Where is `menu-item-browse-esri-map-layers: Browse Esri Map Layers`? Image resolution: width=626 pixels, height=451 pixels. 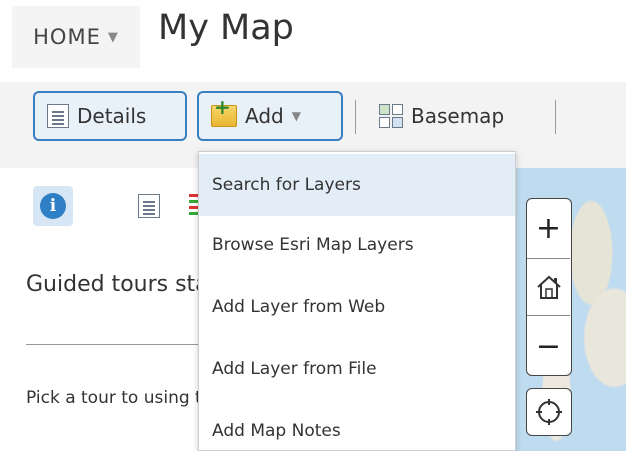
menu-item-browse-esri-map-layers: Browse Esri Map Layers is located at coordinates (357, 245).